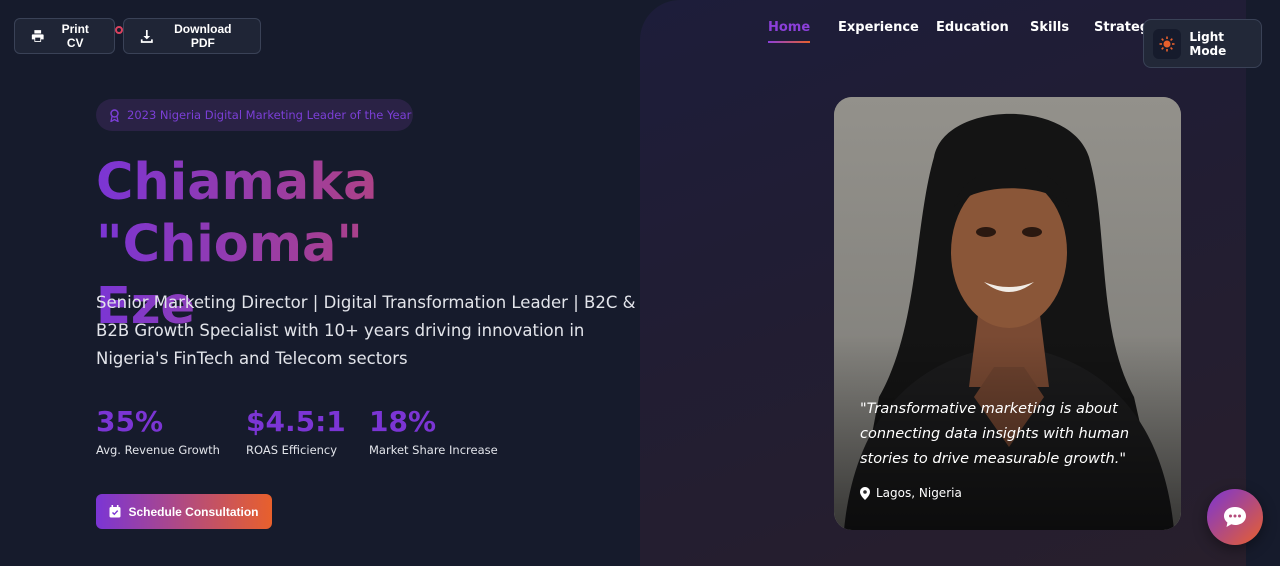 The image size is (1280, 566). I want to click on stat-revenue-growth: 35% Avg. Revenue Growth, so click(158, 431).